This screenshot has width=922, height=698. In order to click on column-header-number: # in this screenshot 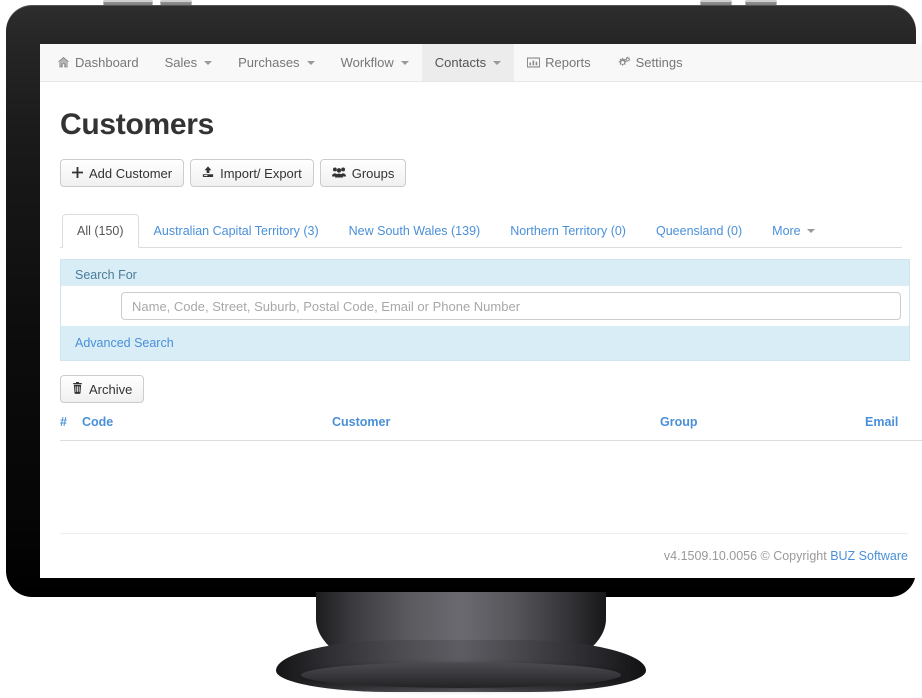, I will do `click(71, 428)`.